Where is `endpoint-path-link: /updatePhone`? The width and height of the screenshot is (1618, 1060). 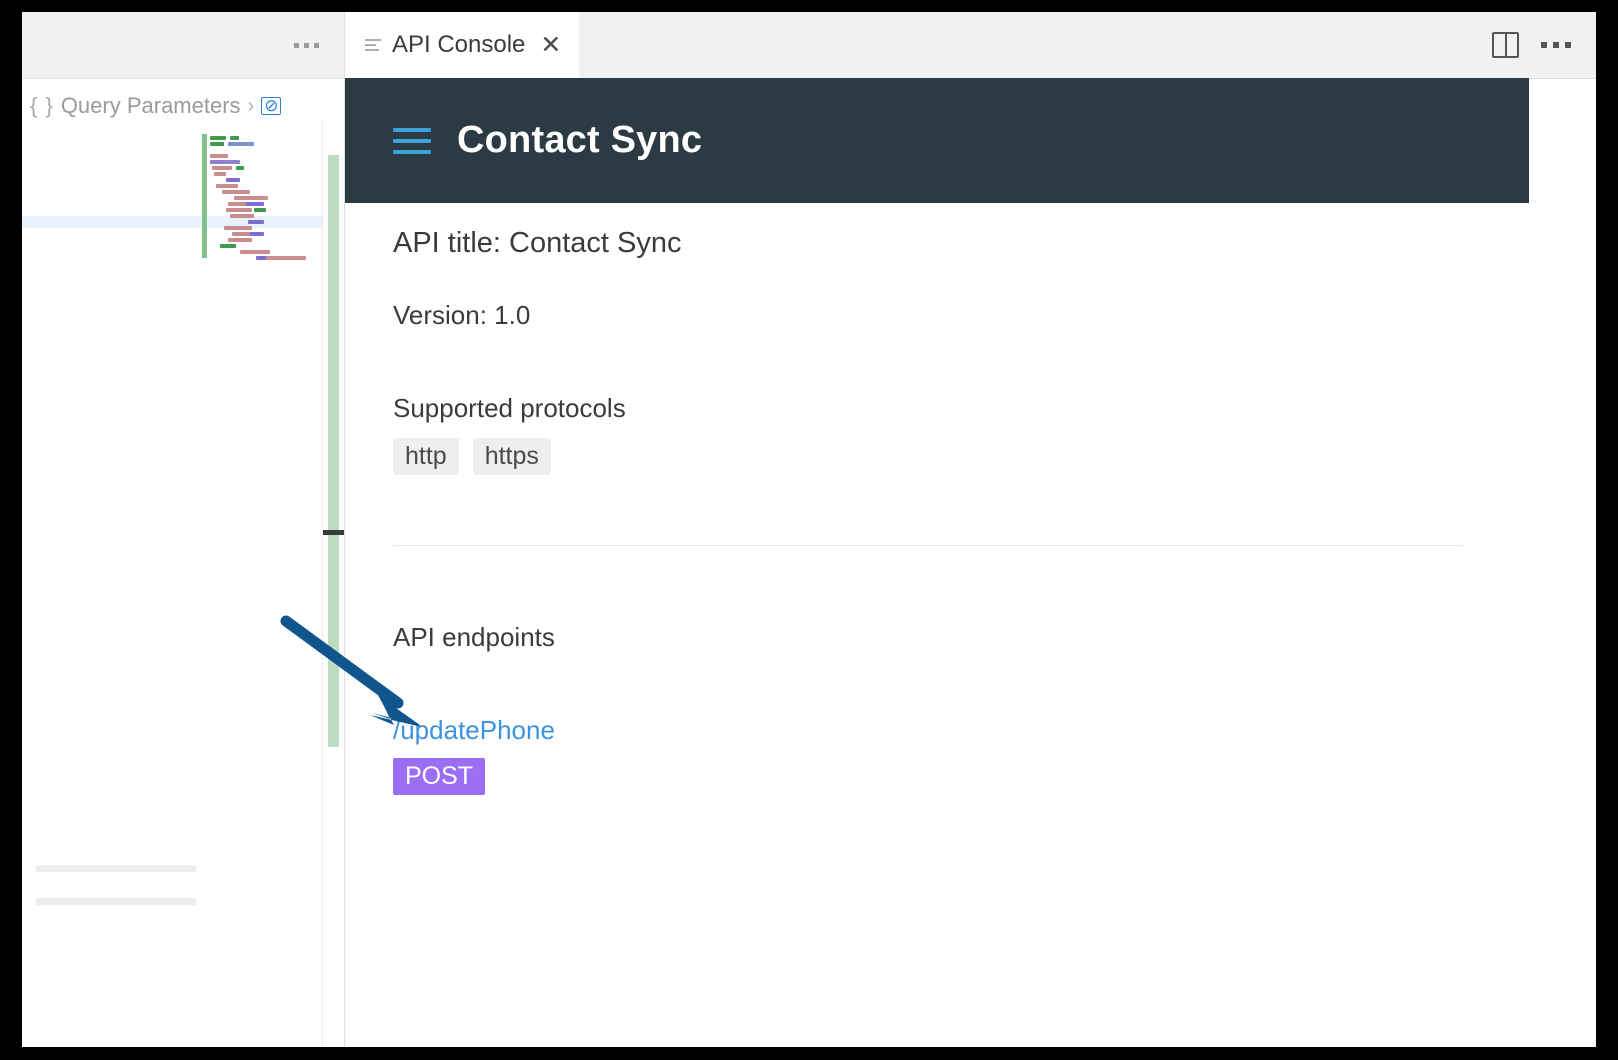 endpoint-path-link: /updatePhone is located at coordinates (474, 730).